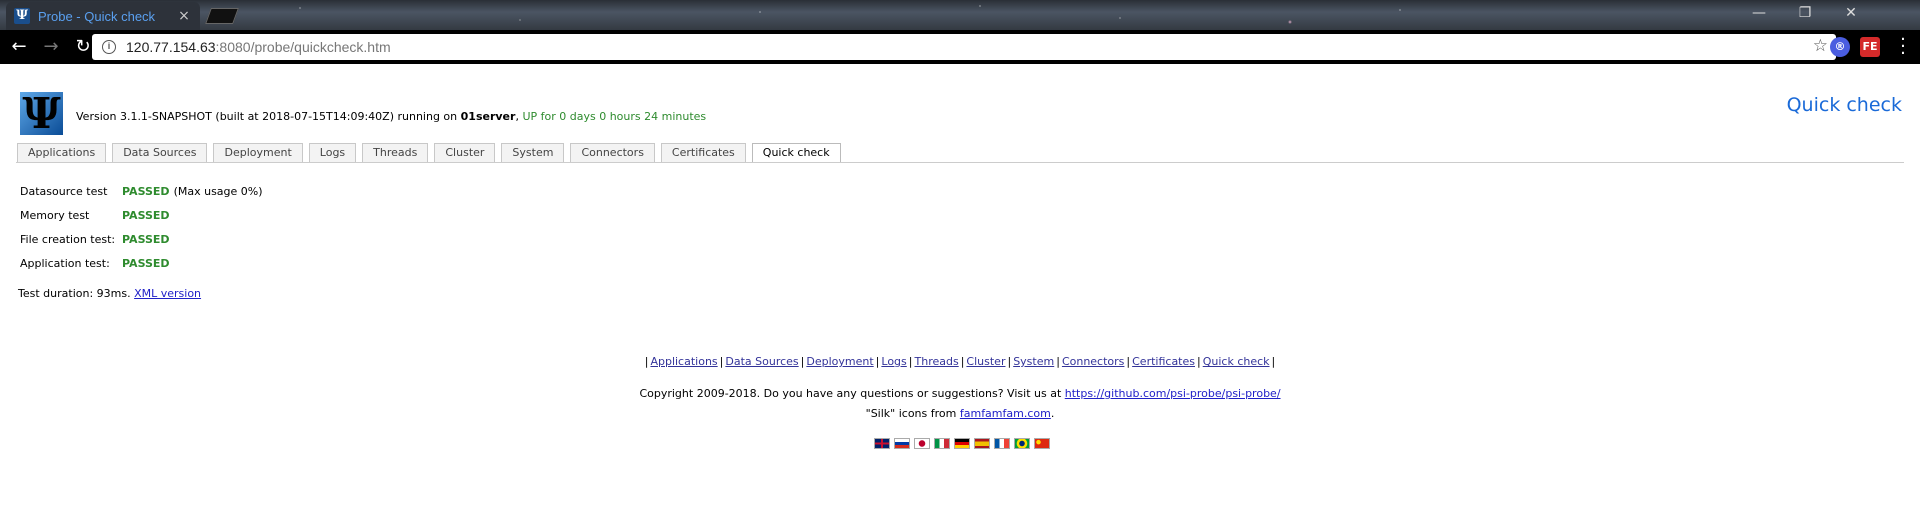 This screenshot has width=1920, height=522. Describe the element at coordinates (1093, 361) in the screenshot. I see `footer-link-connectors: Connectors` at that location.